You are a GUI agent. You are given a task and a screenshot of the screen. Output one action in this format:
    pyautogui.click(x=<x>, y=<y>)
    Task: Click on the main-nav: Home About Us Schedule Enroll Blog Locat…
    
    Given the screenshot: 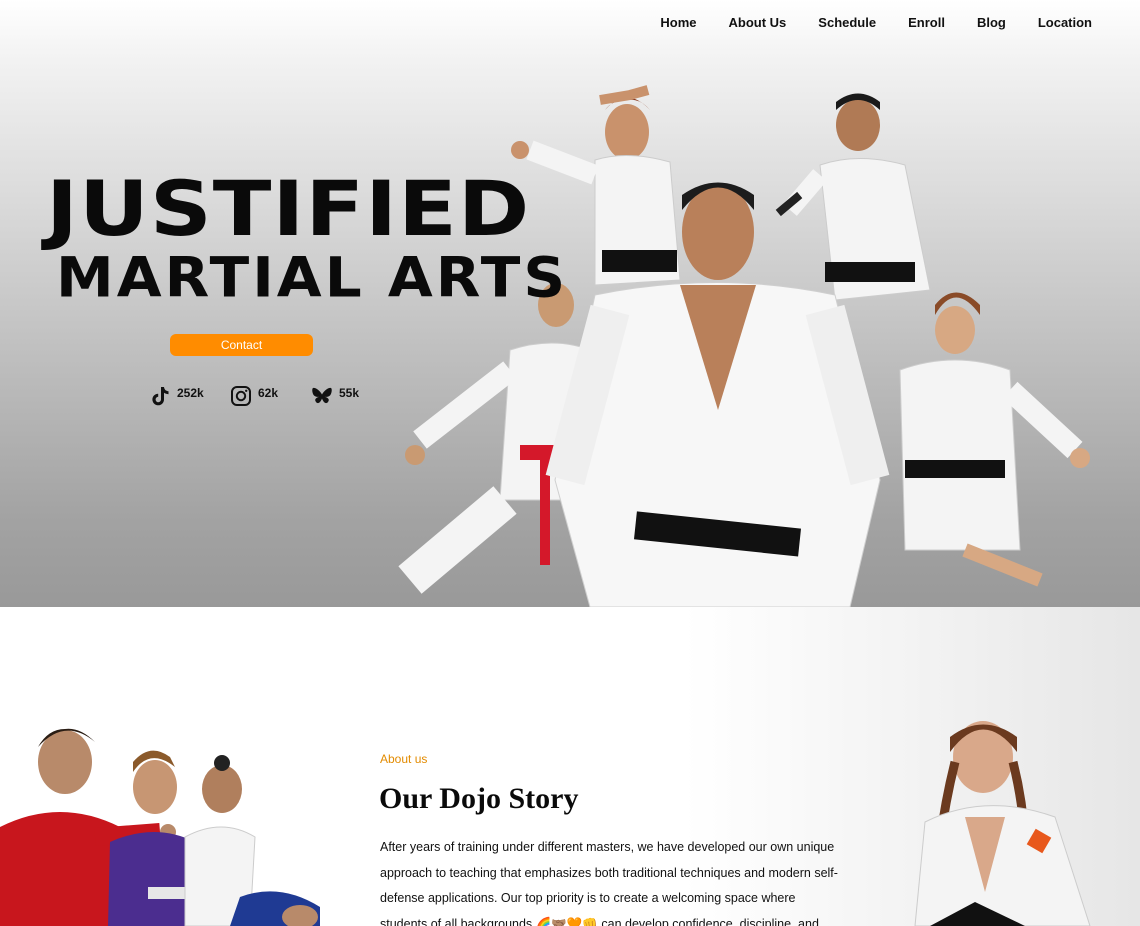 What is the action you would take?
    pyautogui.click(x=876, y=23)
    